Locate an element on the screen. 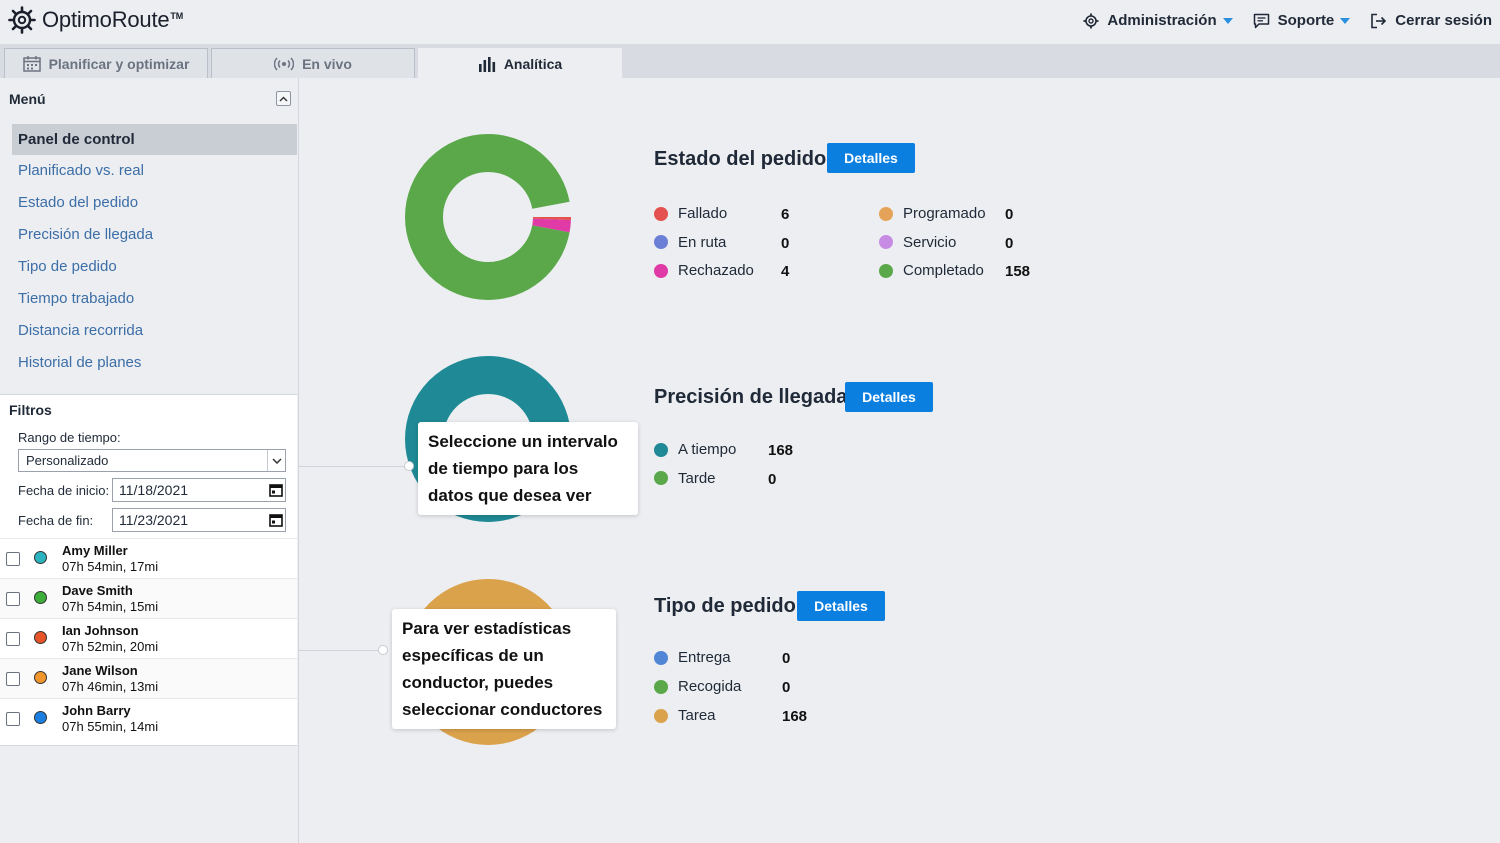 This screenshot has height=843, width=1500. top-nav: Administración Soporte Cerrar sesión is located at coordinates (1287, 20).